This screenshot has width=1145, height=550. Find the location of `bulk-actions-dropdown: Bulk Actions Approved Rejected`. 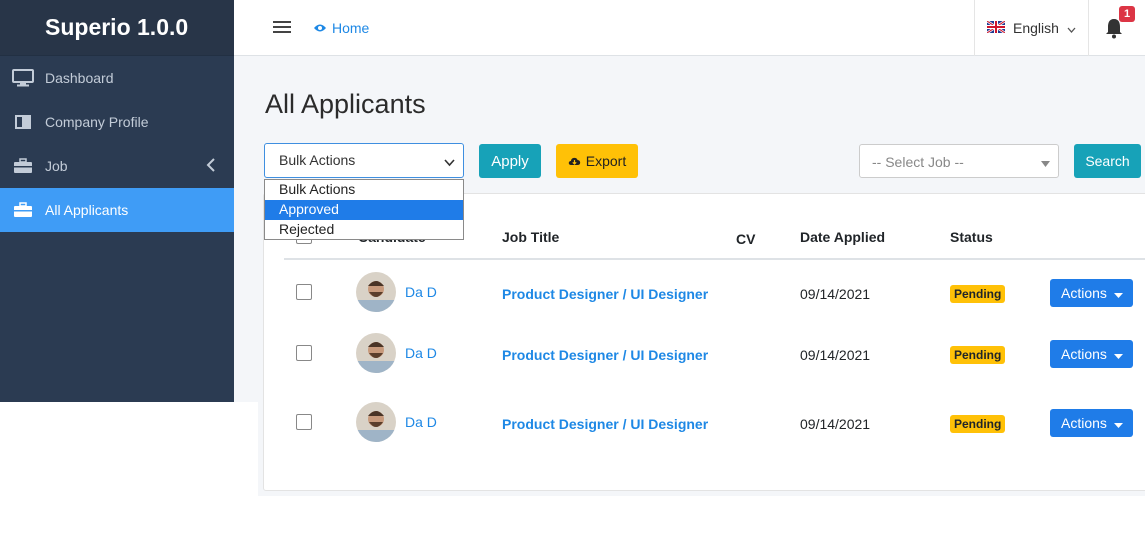

bulk-actions-dropdown: Bulk Actions Approved Rejected is located at coordinates (364, 209).